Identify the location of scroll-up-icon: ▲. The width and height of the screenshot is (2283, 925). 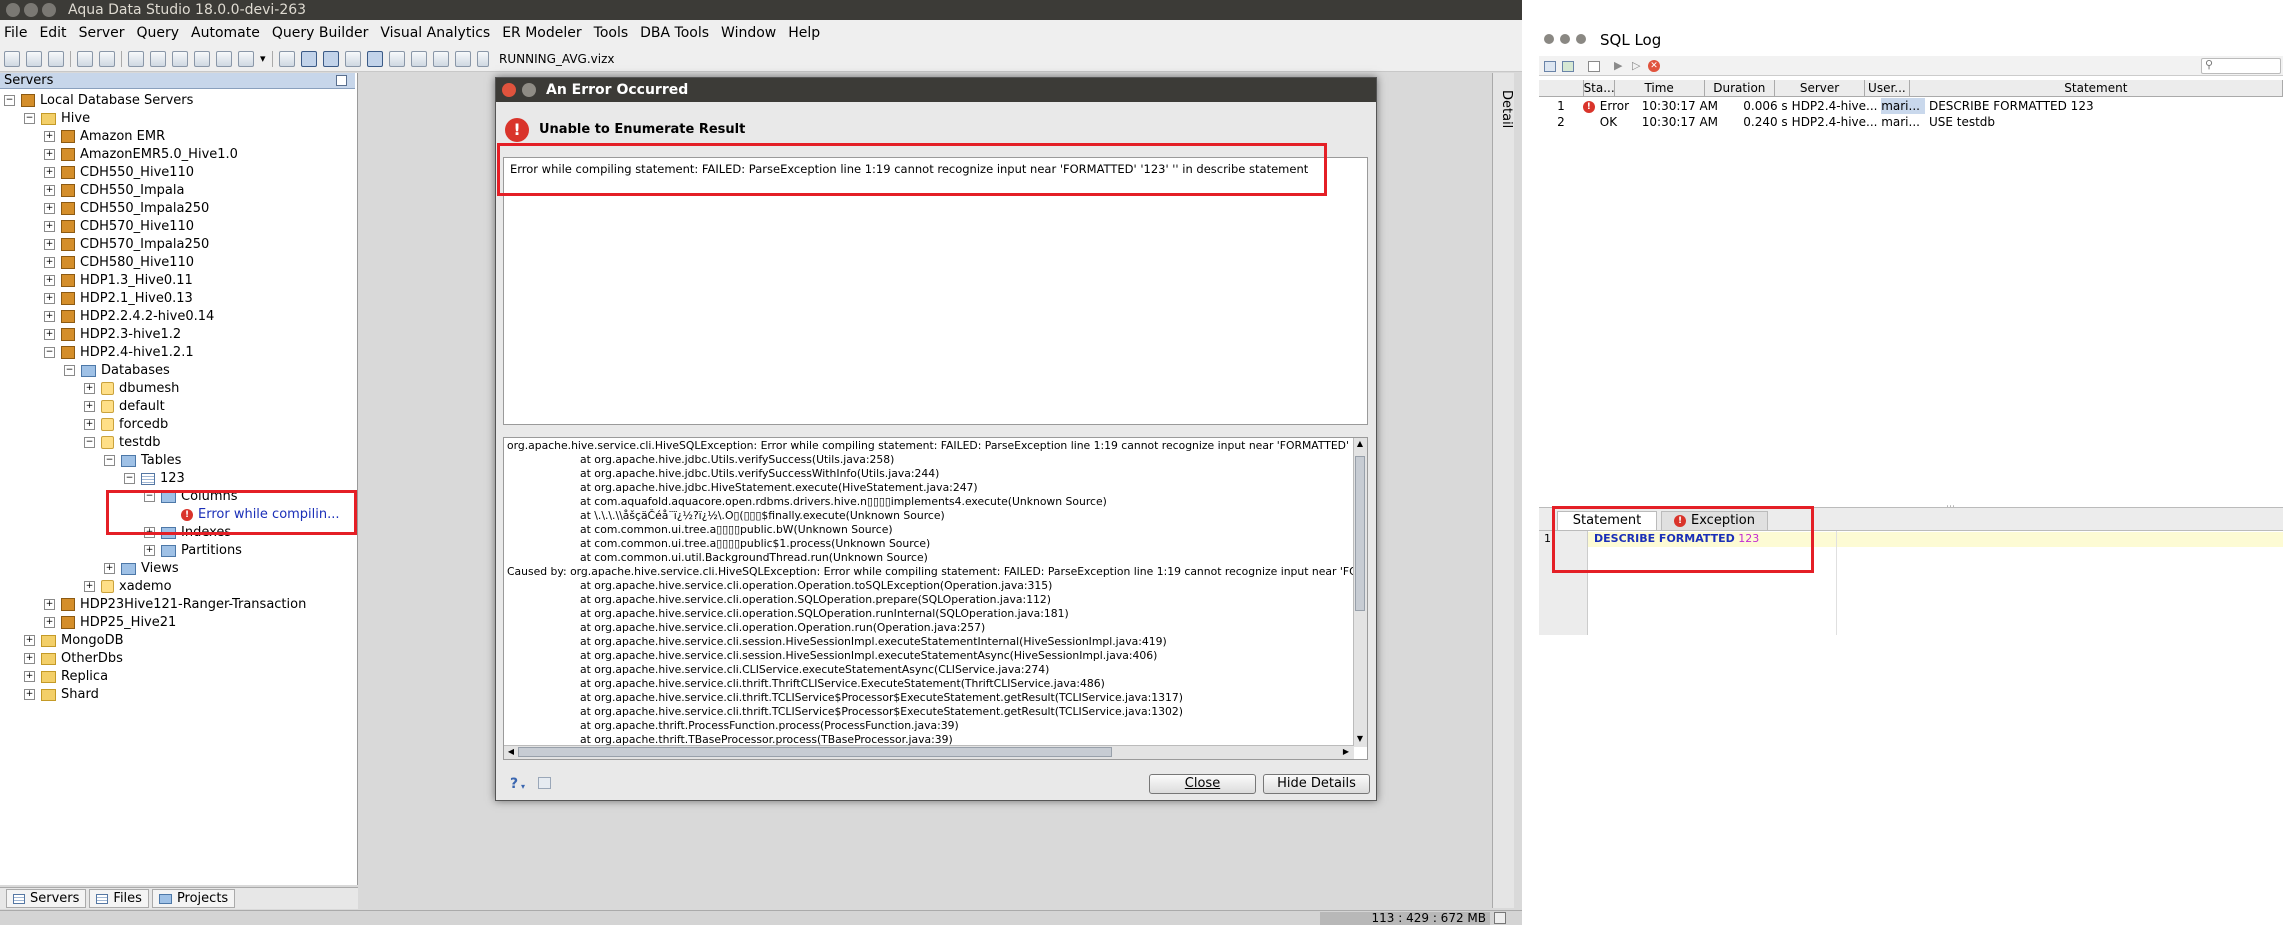
(1360, 444).